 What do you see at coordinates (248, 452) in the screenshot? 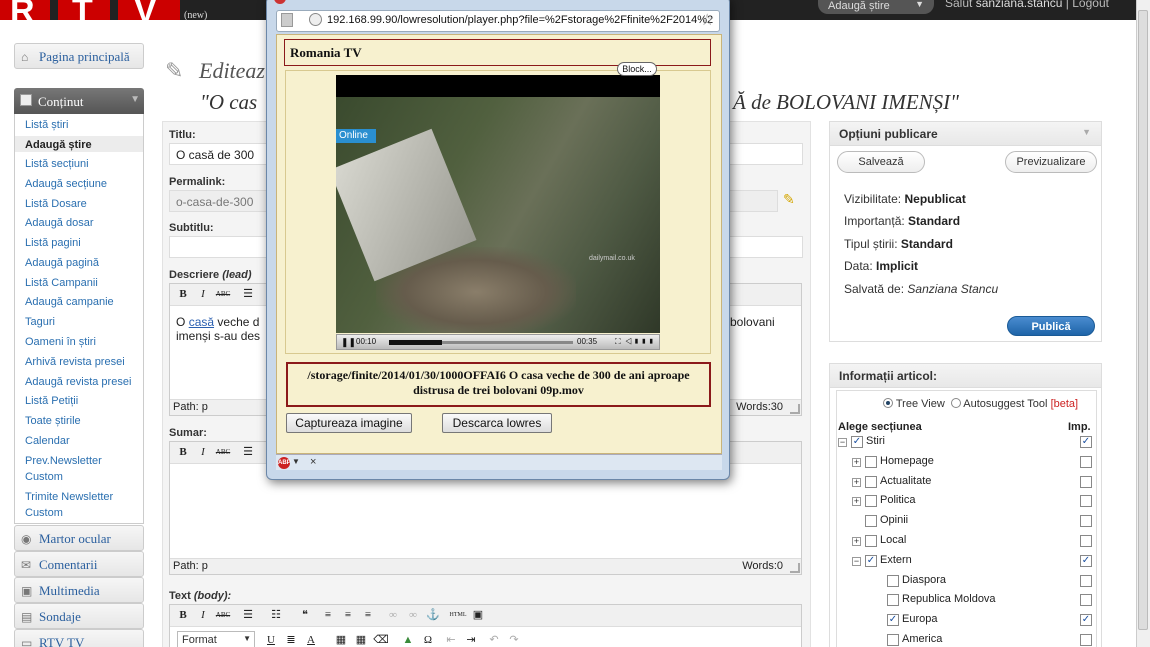
I see `list-button: ☰` at bounding box center [248, 452].